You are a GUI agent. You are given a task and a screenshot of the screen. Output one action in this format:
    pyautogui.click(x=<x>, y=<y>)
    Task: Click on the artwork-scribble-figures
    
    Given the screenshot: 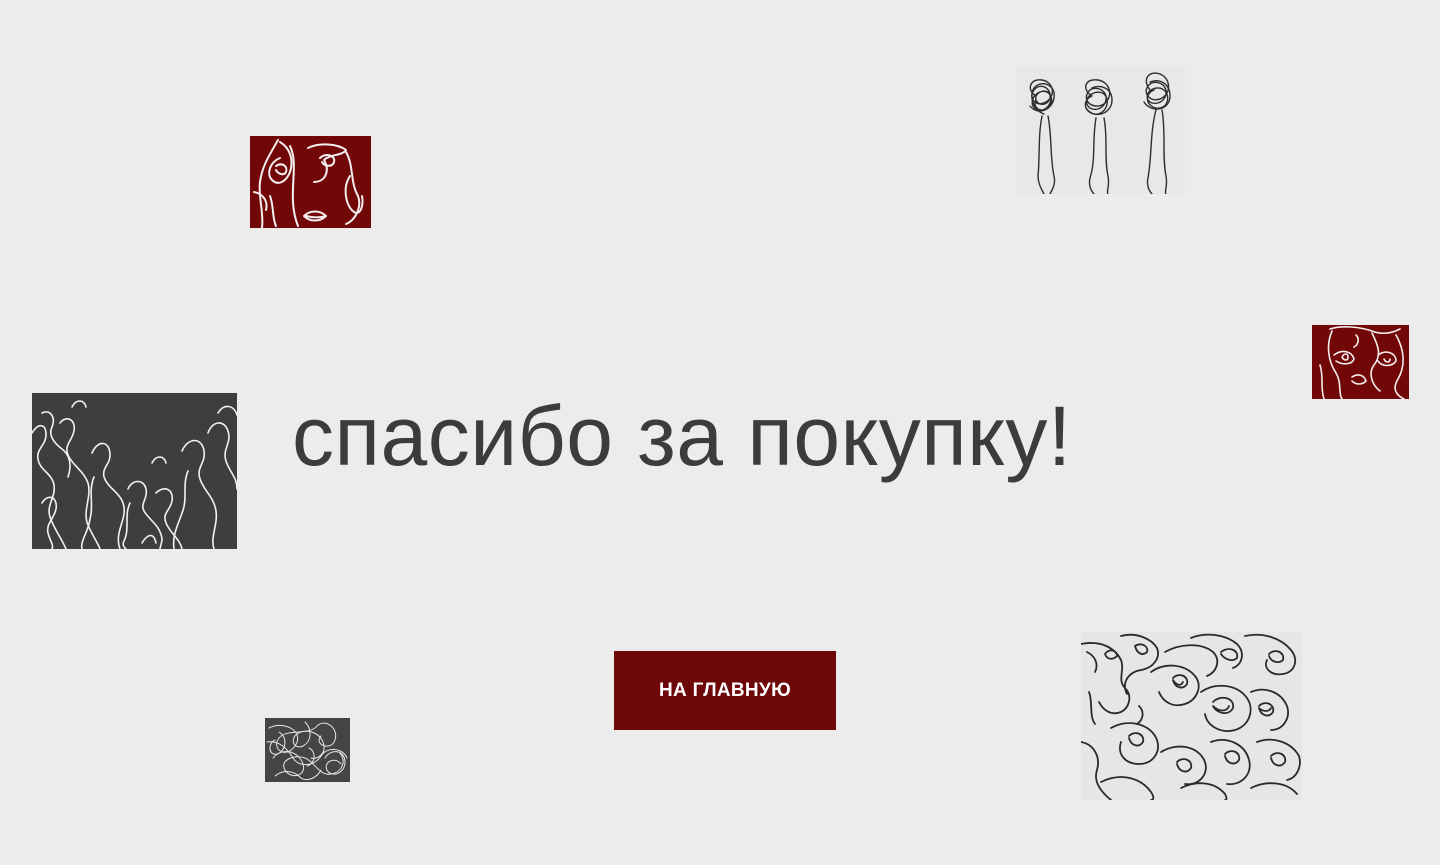 What is the action you would take?
    pyautogui.click(x=1100, y=130)
    